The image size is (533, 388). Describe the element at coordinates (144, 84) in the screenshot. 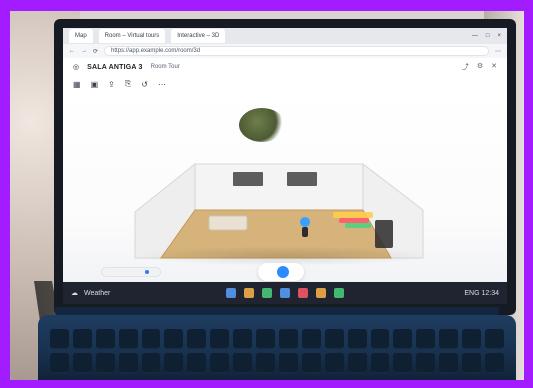

I see `reset-icon: ↺` at that location.